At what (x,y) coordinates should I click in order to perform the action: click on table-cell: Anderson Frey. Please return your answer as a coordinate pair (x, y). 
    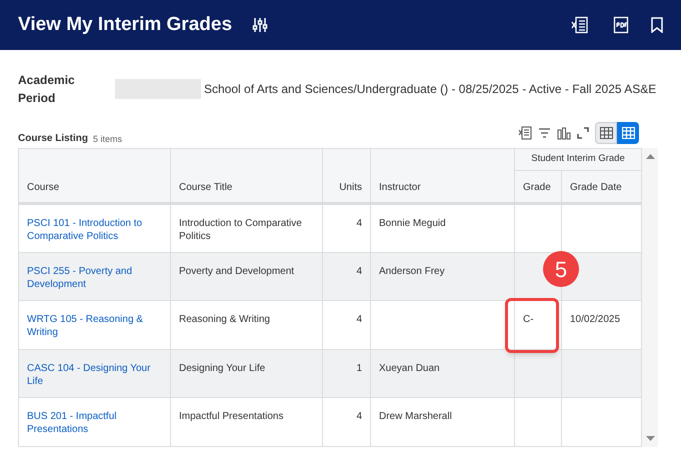
    Looking at the image, I should click on (412, 271).